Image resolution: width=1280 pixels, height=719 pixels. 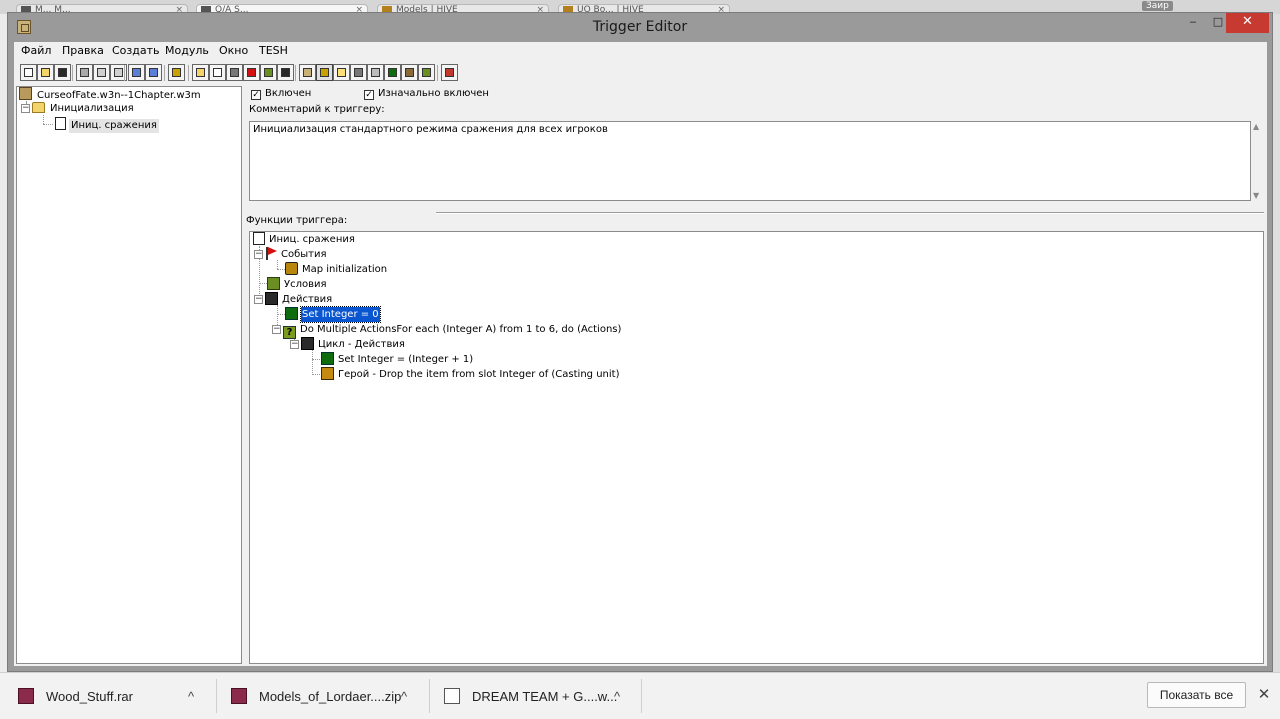 I want to click on object-manager-icon, so click(x=409, y=72).